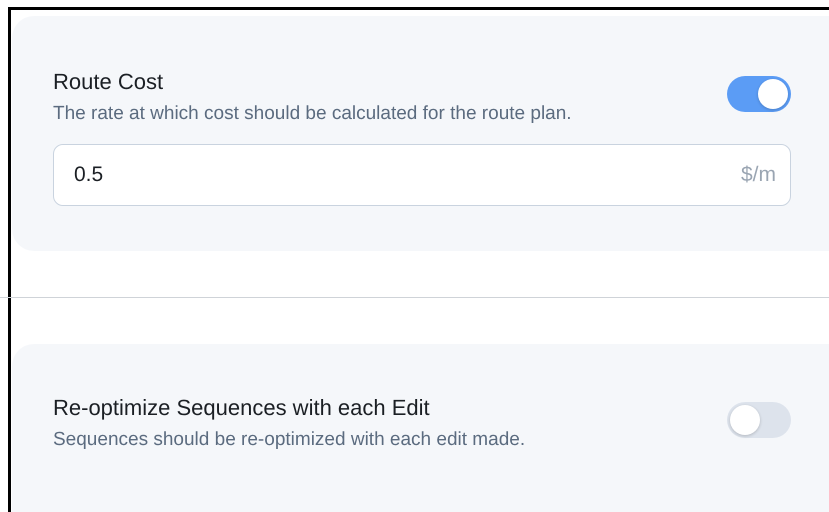  What do you see at coordinates (758, 175) in the screenshot?
I see `unit-label: $/m` at bounding box center [758, 175].